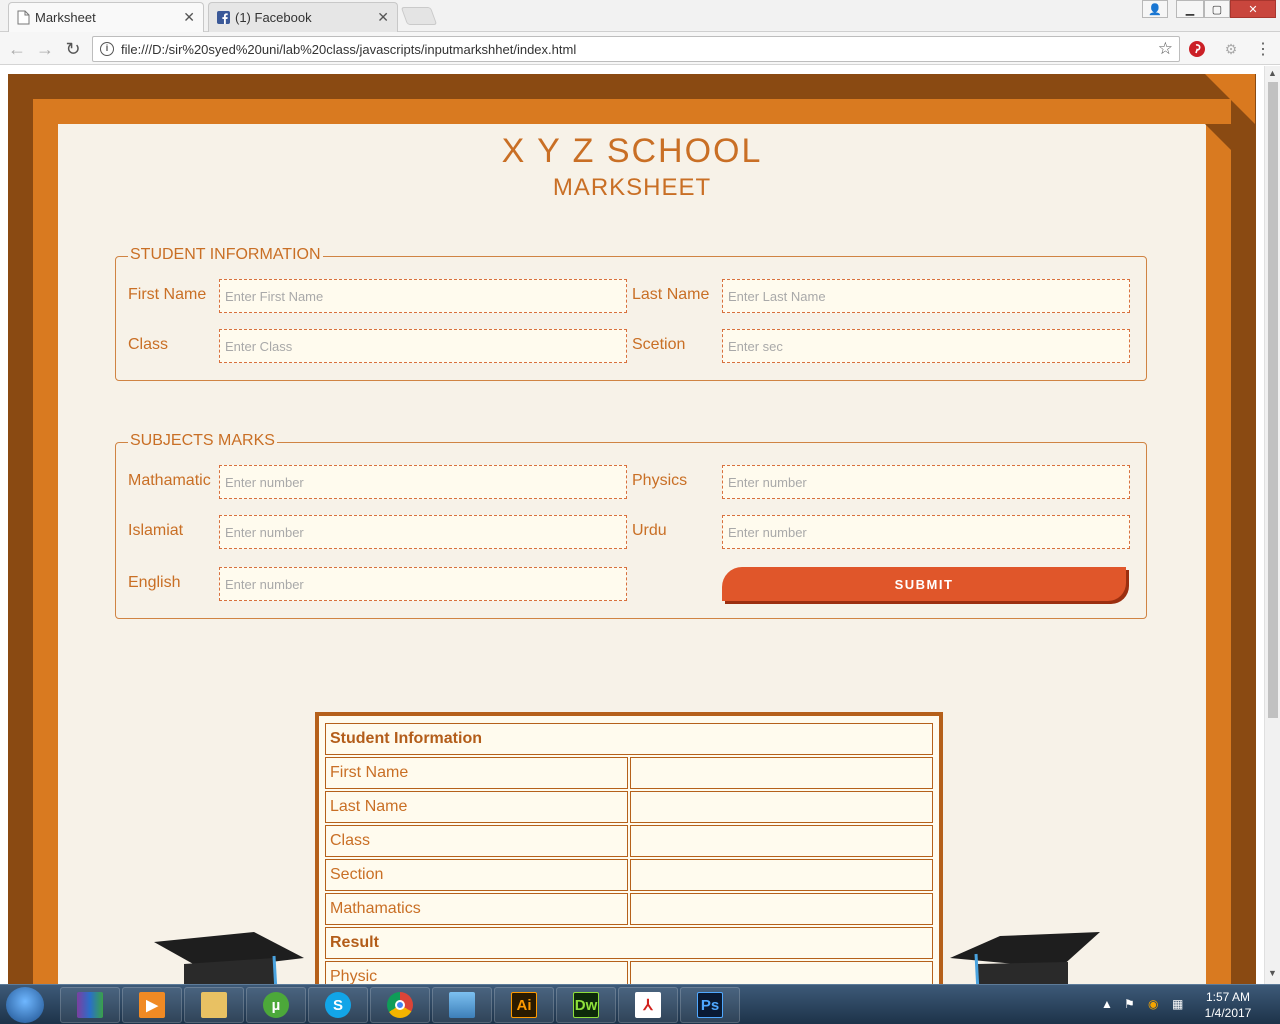 This screenshot has height=1024, width=1280. I want to click on dreamweaver-icon: Dw, so click(586, 1005).